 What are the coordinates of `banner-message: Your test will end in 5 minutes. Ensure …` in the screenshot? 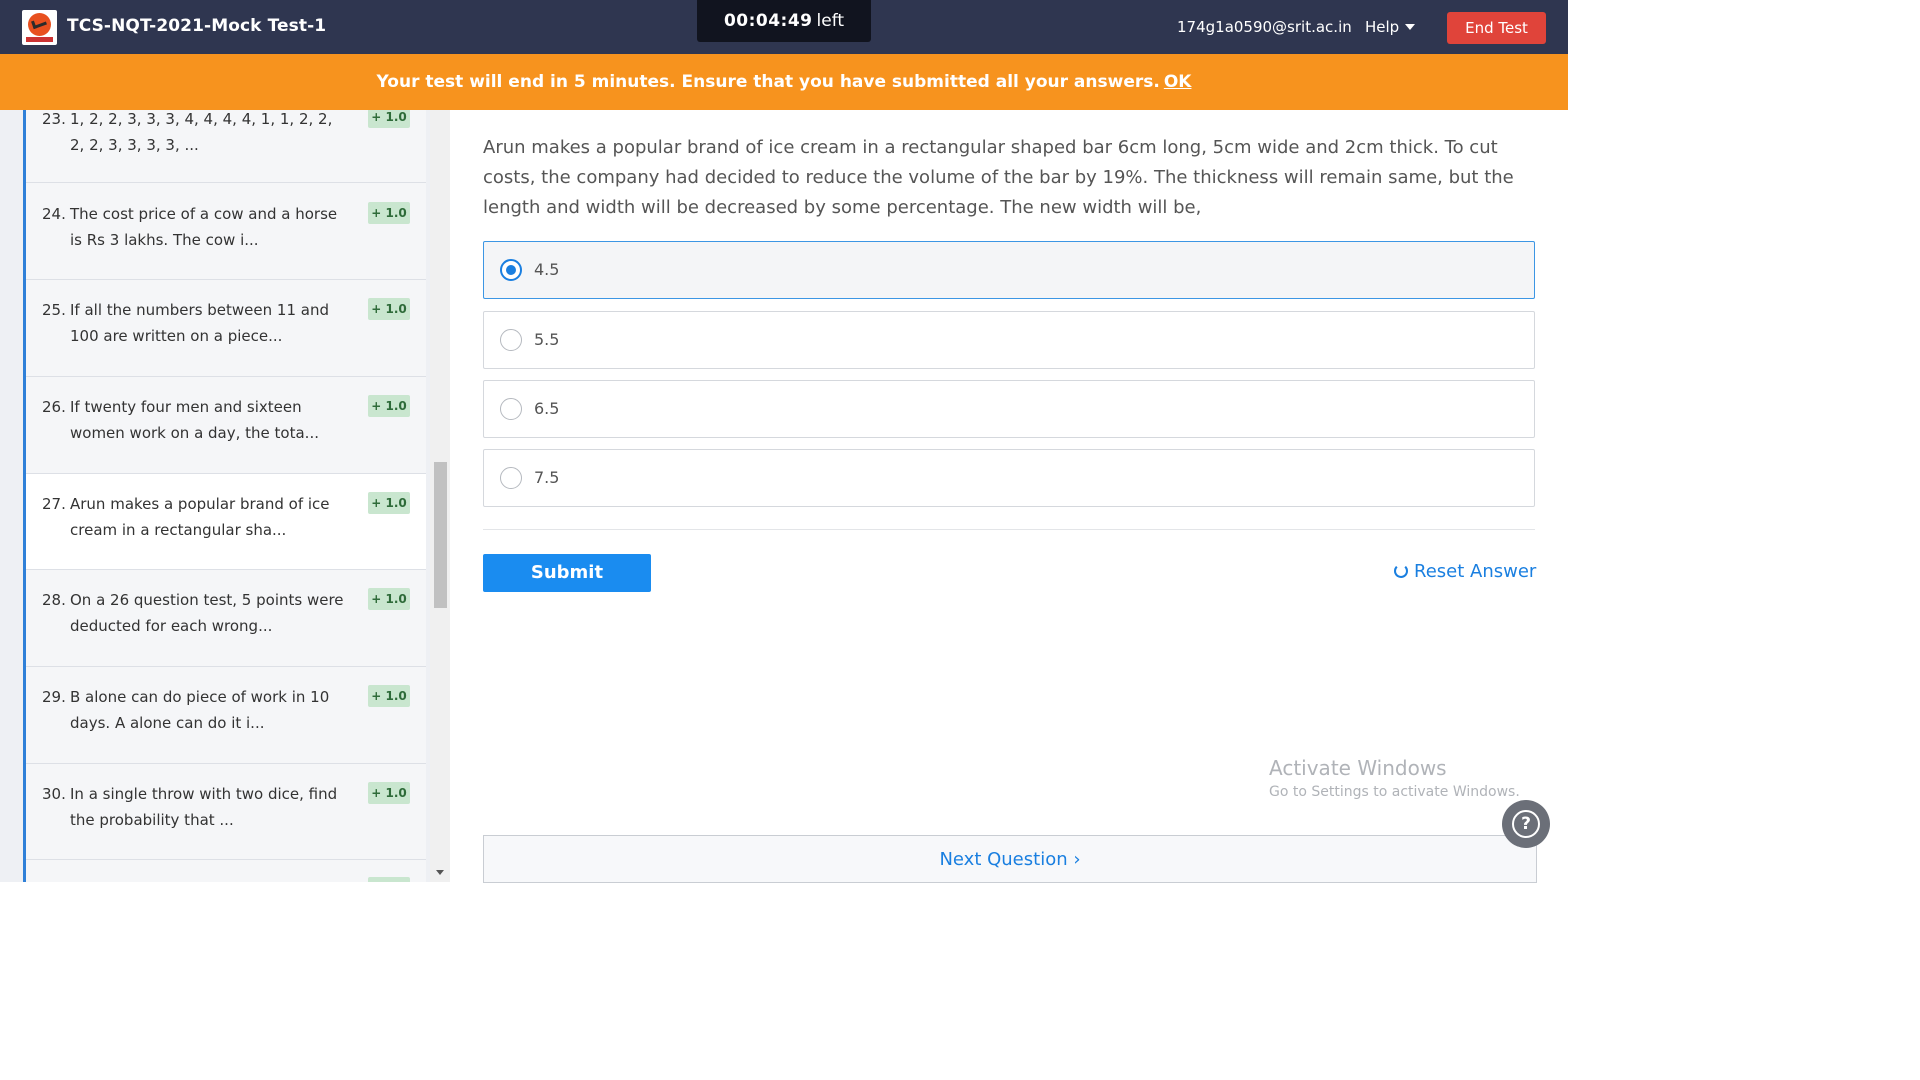 It's located at (768, 82).